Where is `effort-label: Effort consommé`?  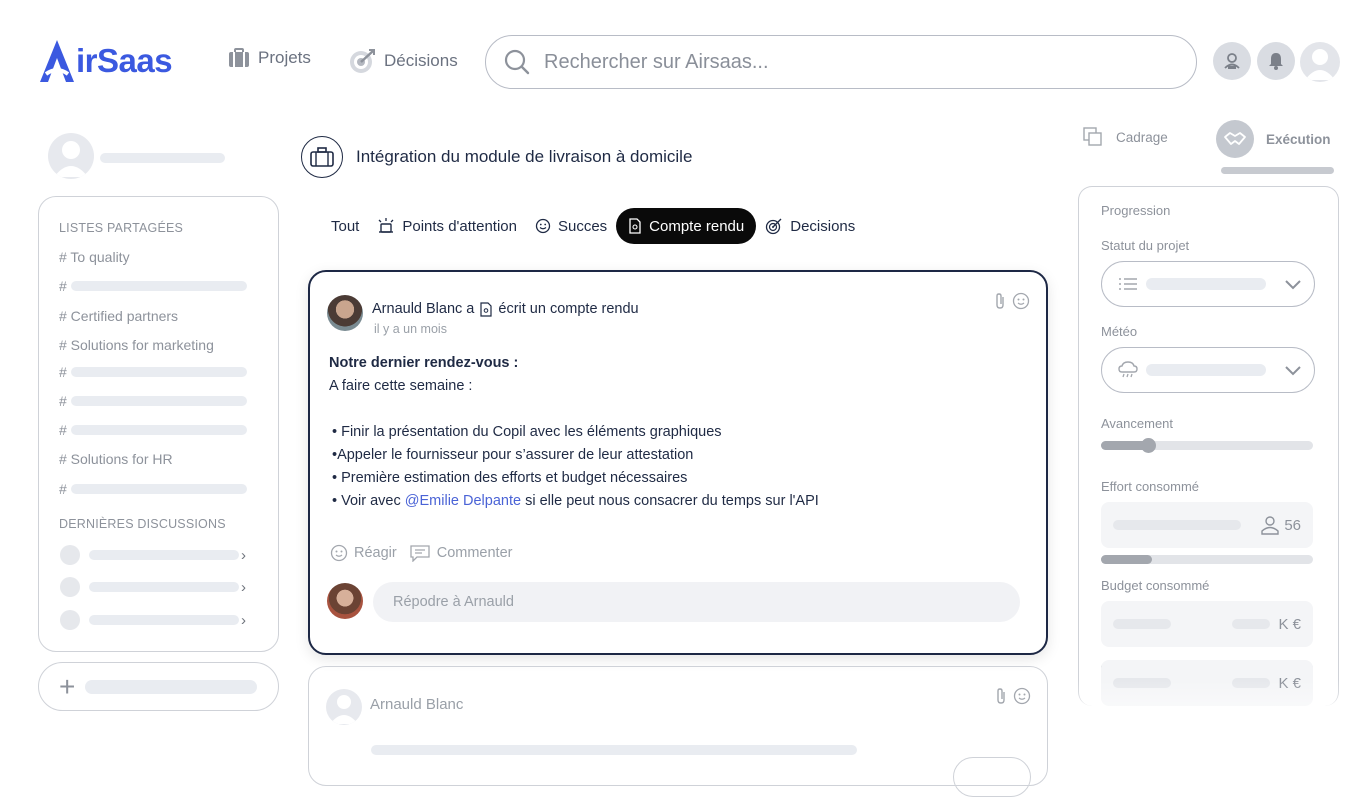
effort-label: Effort consommé is located at coordinates (1150, 486).